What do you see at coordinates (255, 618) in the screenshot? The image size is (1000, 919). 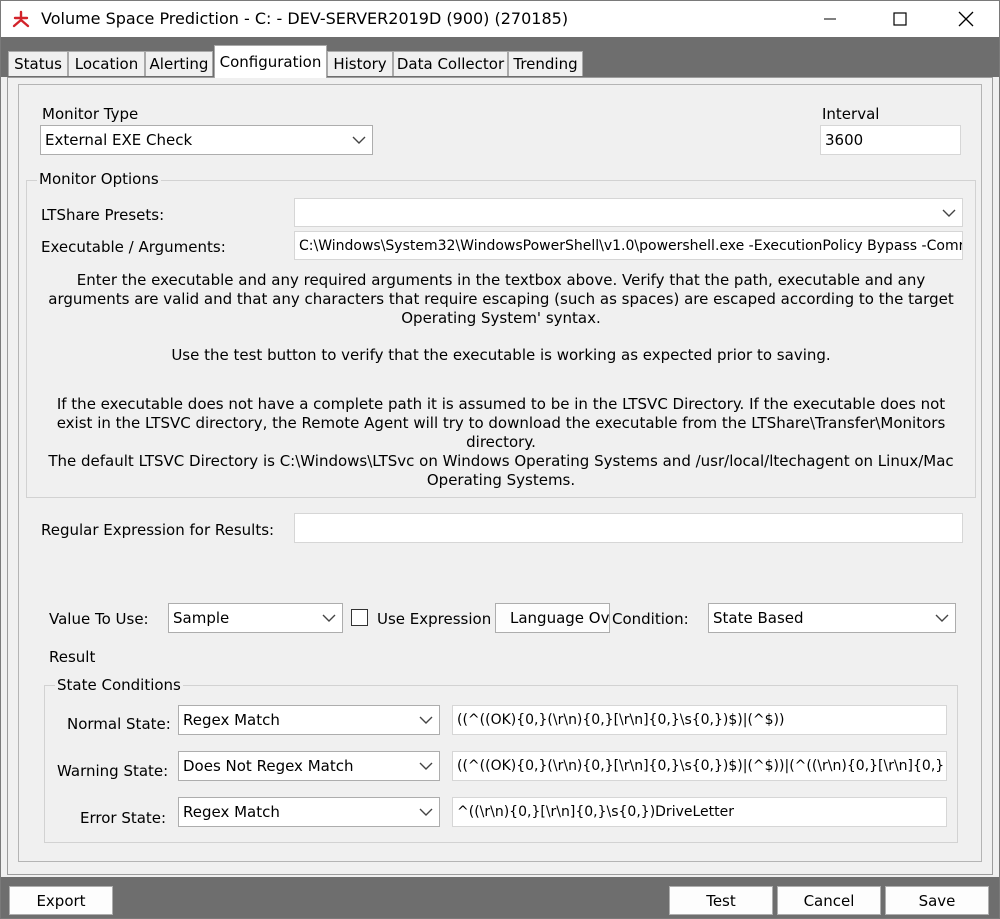 I see `value-to-use-dropdown: Sample` at bounding box center [255, 618].